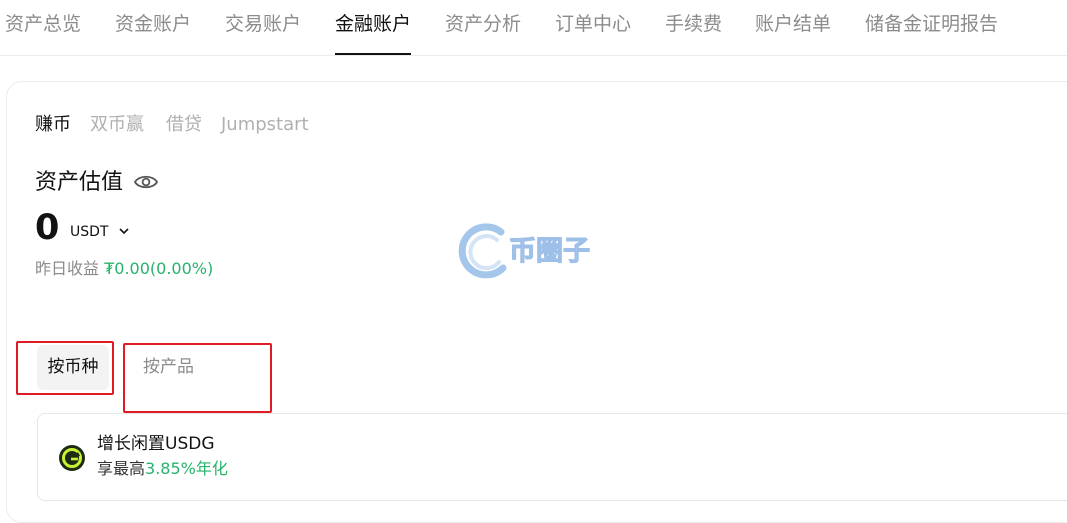 The height and width of the screenshot is (523, 1067). What do you see at coordinates (184, 125) in the screenshot?
I see `subtab-loan: 借贷` at bounding box center [184, 125].